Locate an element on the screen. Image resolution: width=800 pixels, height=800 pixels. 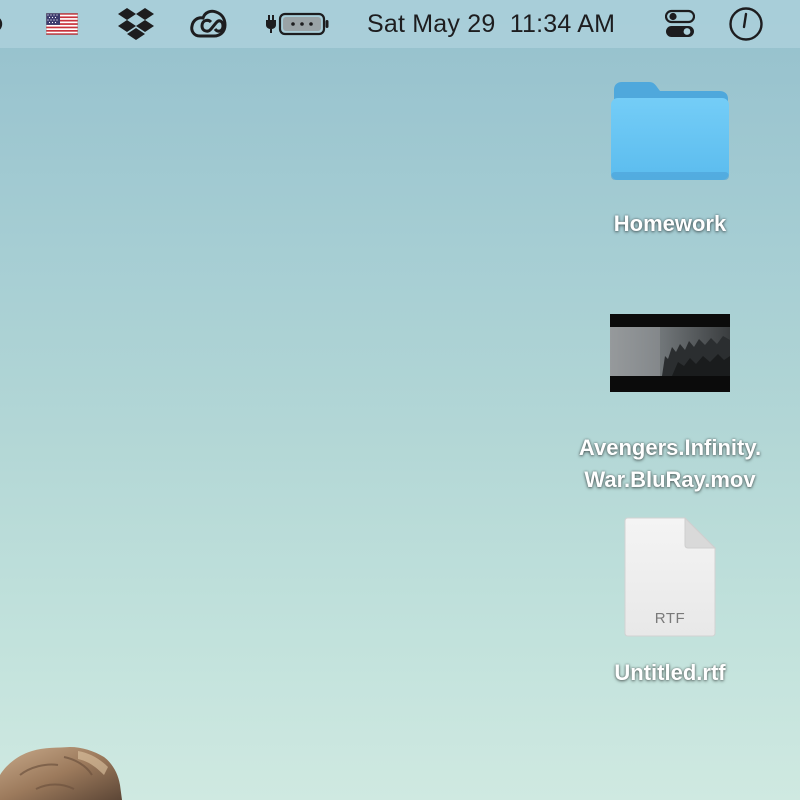
menu-bar: Sat May 29 11:34 AM is located at coordinates (400, 24).